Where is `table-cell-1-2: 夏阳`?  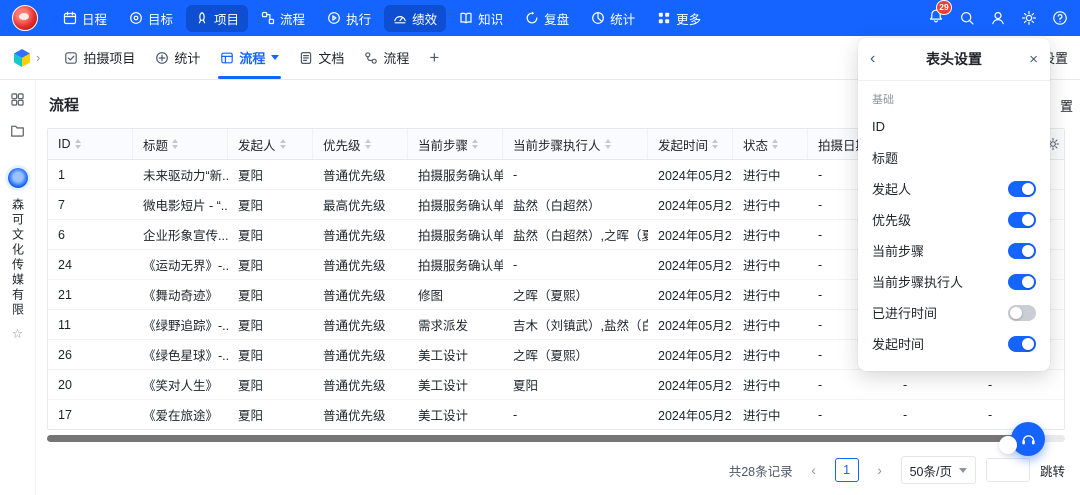 table-cell-1-2: 夏阳 is located at coordinates (251, 206).